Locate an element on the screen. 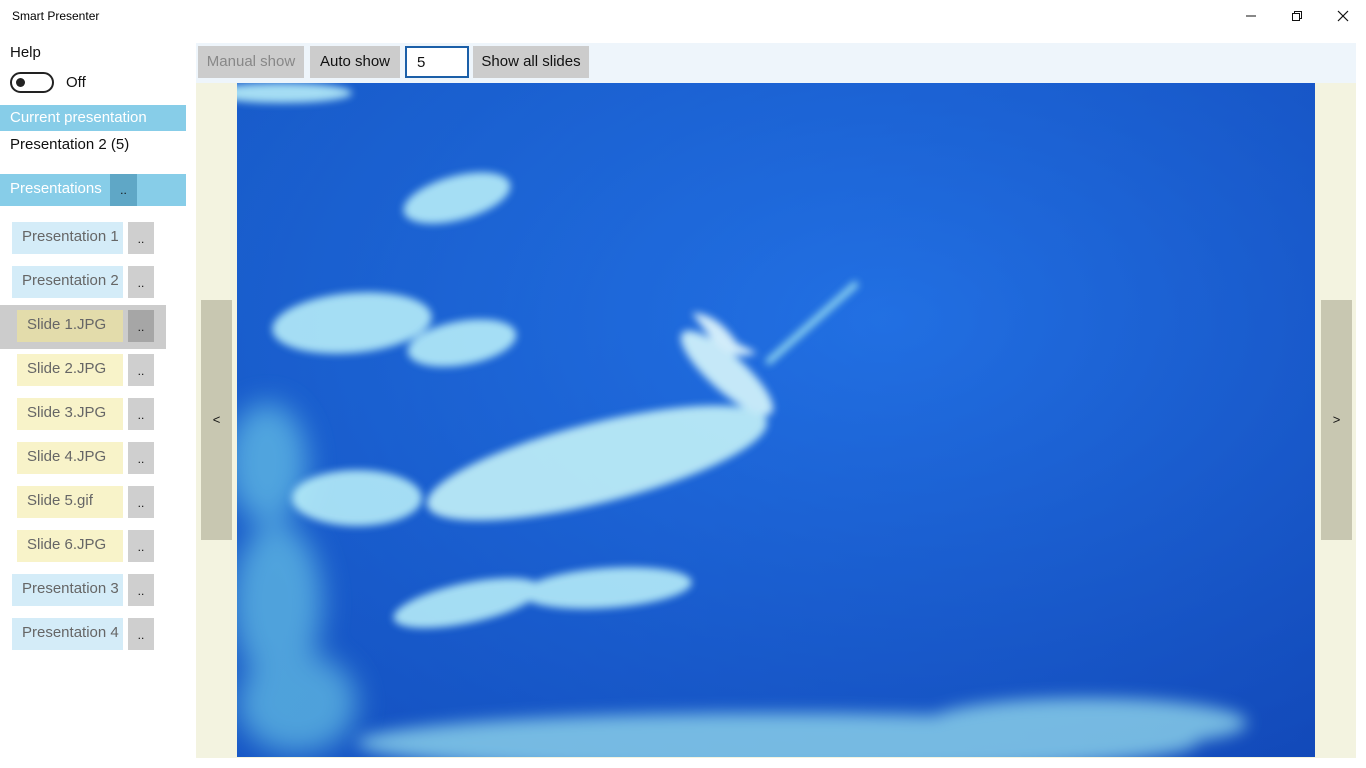 This screenshot has width=1366, height=768. restore-button is located at coordinates (1297, 16).